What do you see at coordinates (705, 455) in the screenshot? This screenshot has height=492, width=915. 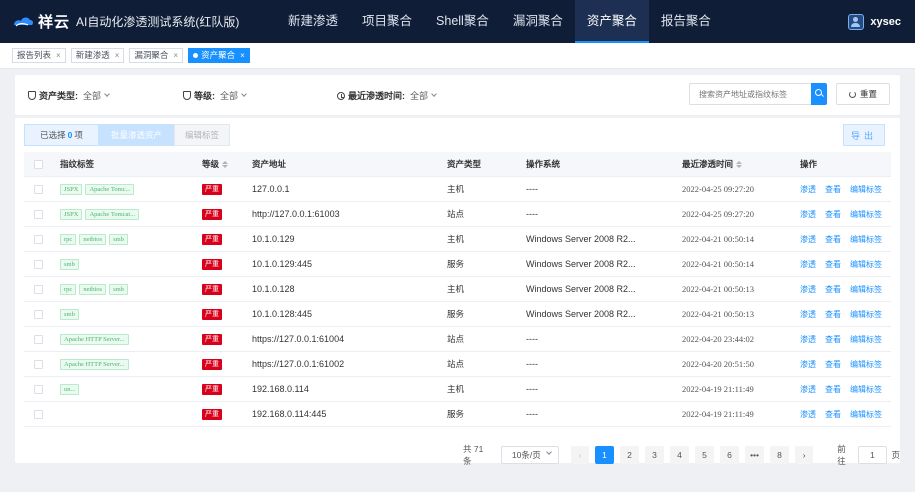 I see `page-button: 5` at bounding box center [705, 455].